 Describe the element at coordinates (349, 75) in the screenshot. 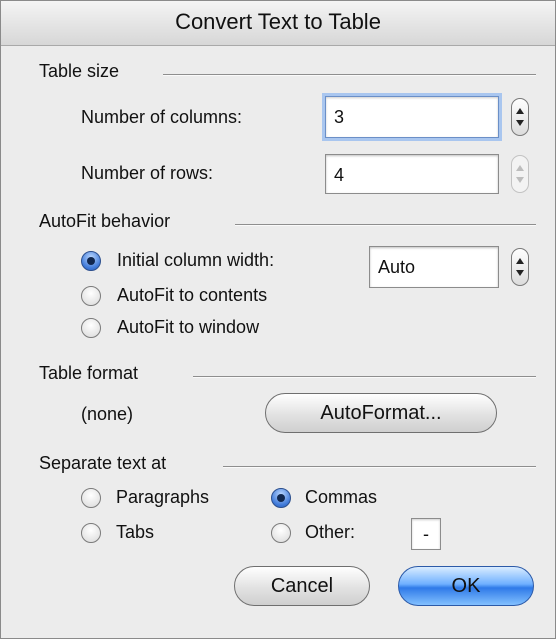

I see `table-size-separator` at that location.